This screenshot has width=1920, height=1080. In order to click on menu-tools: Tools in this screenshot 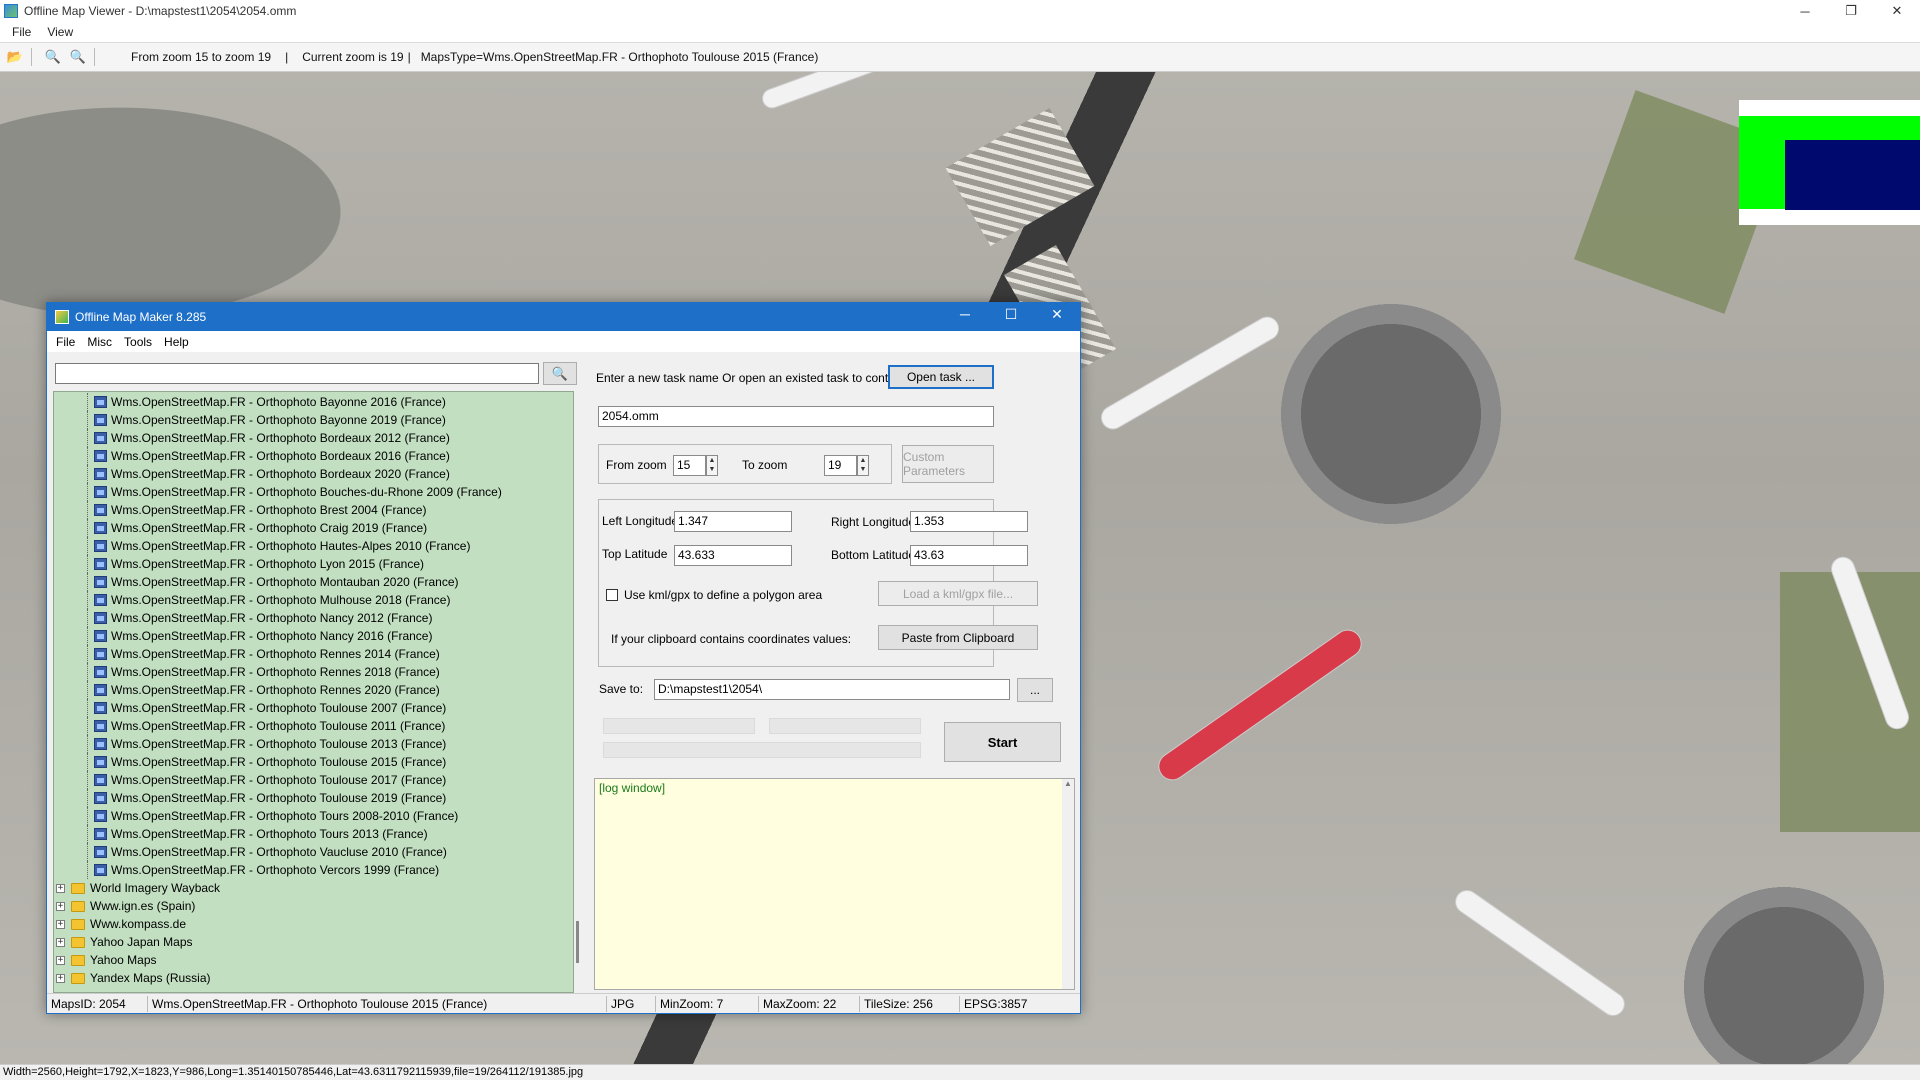, I will do `click(138, 342)`.